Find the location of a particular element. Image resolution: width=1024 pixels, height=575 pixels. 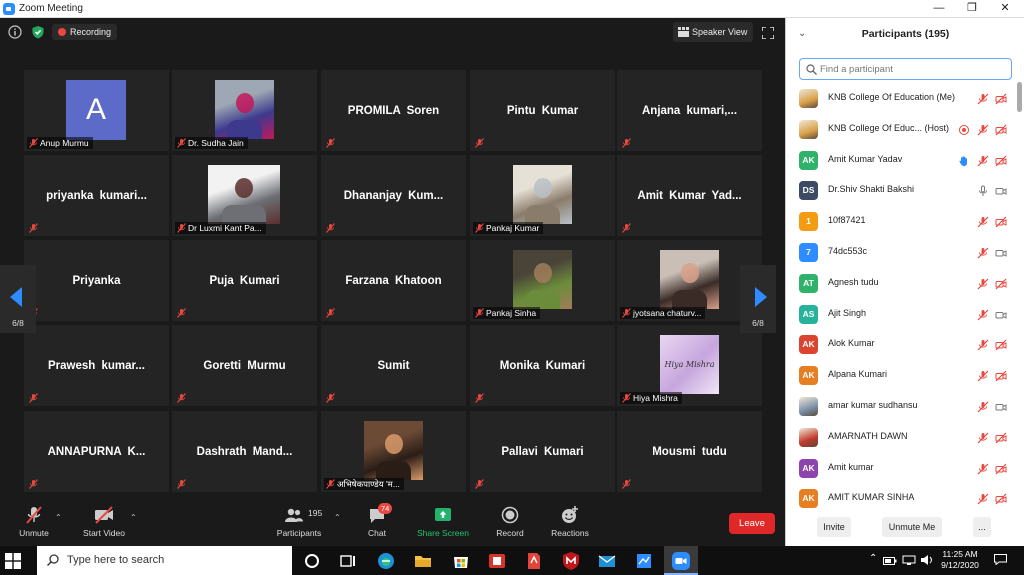

participant-tile: Pankaj Kumar is located at coordinates (542, 195).